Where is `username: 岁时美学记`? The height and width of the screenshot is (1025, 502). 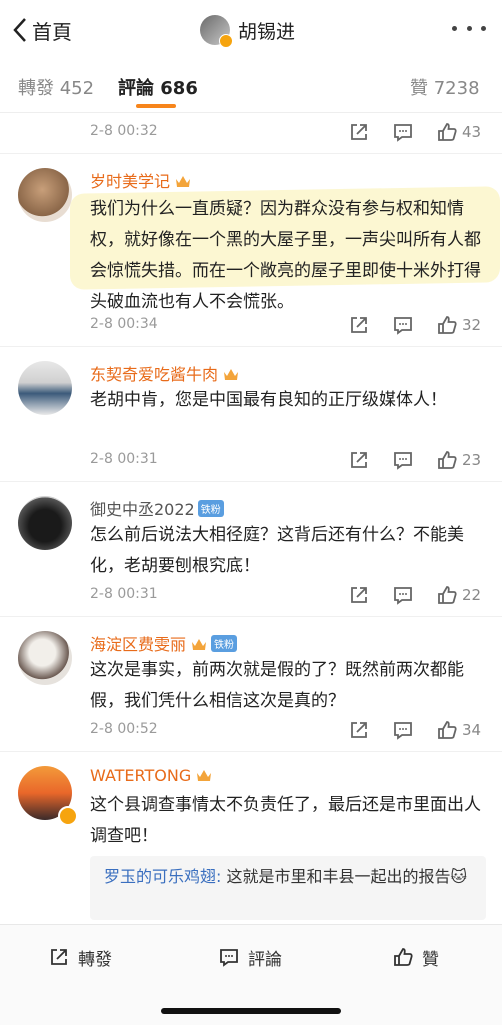 username: 岁时美学记 is located at coordinates (141, 180).